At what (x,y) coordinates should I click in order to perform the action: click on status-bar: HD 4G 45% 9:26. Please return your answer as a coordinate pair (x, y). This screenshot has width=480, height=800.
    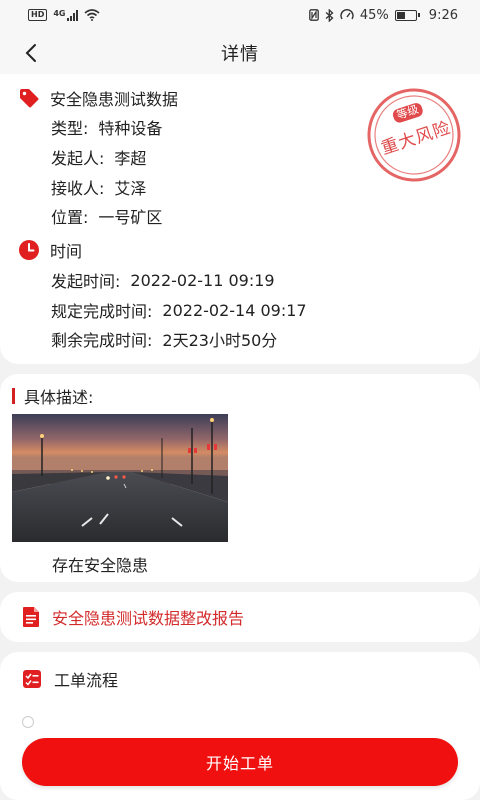
    Looking at the image, I should click on (240, 15).